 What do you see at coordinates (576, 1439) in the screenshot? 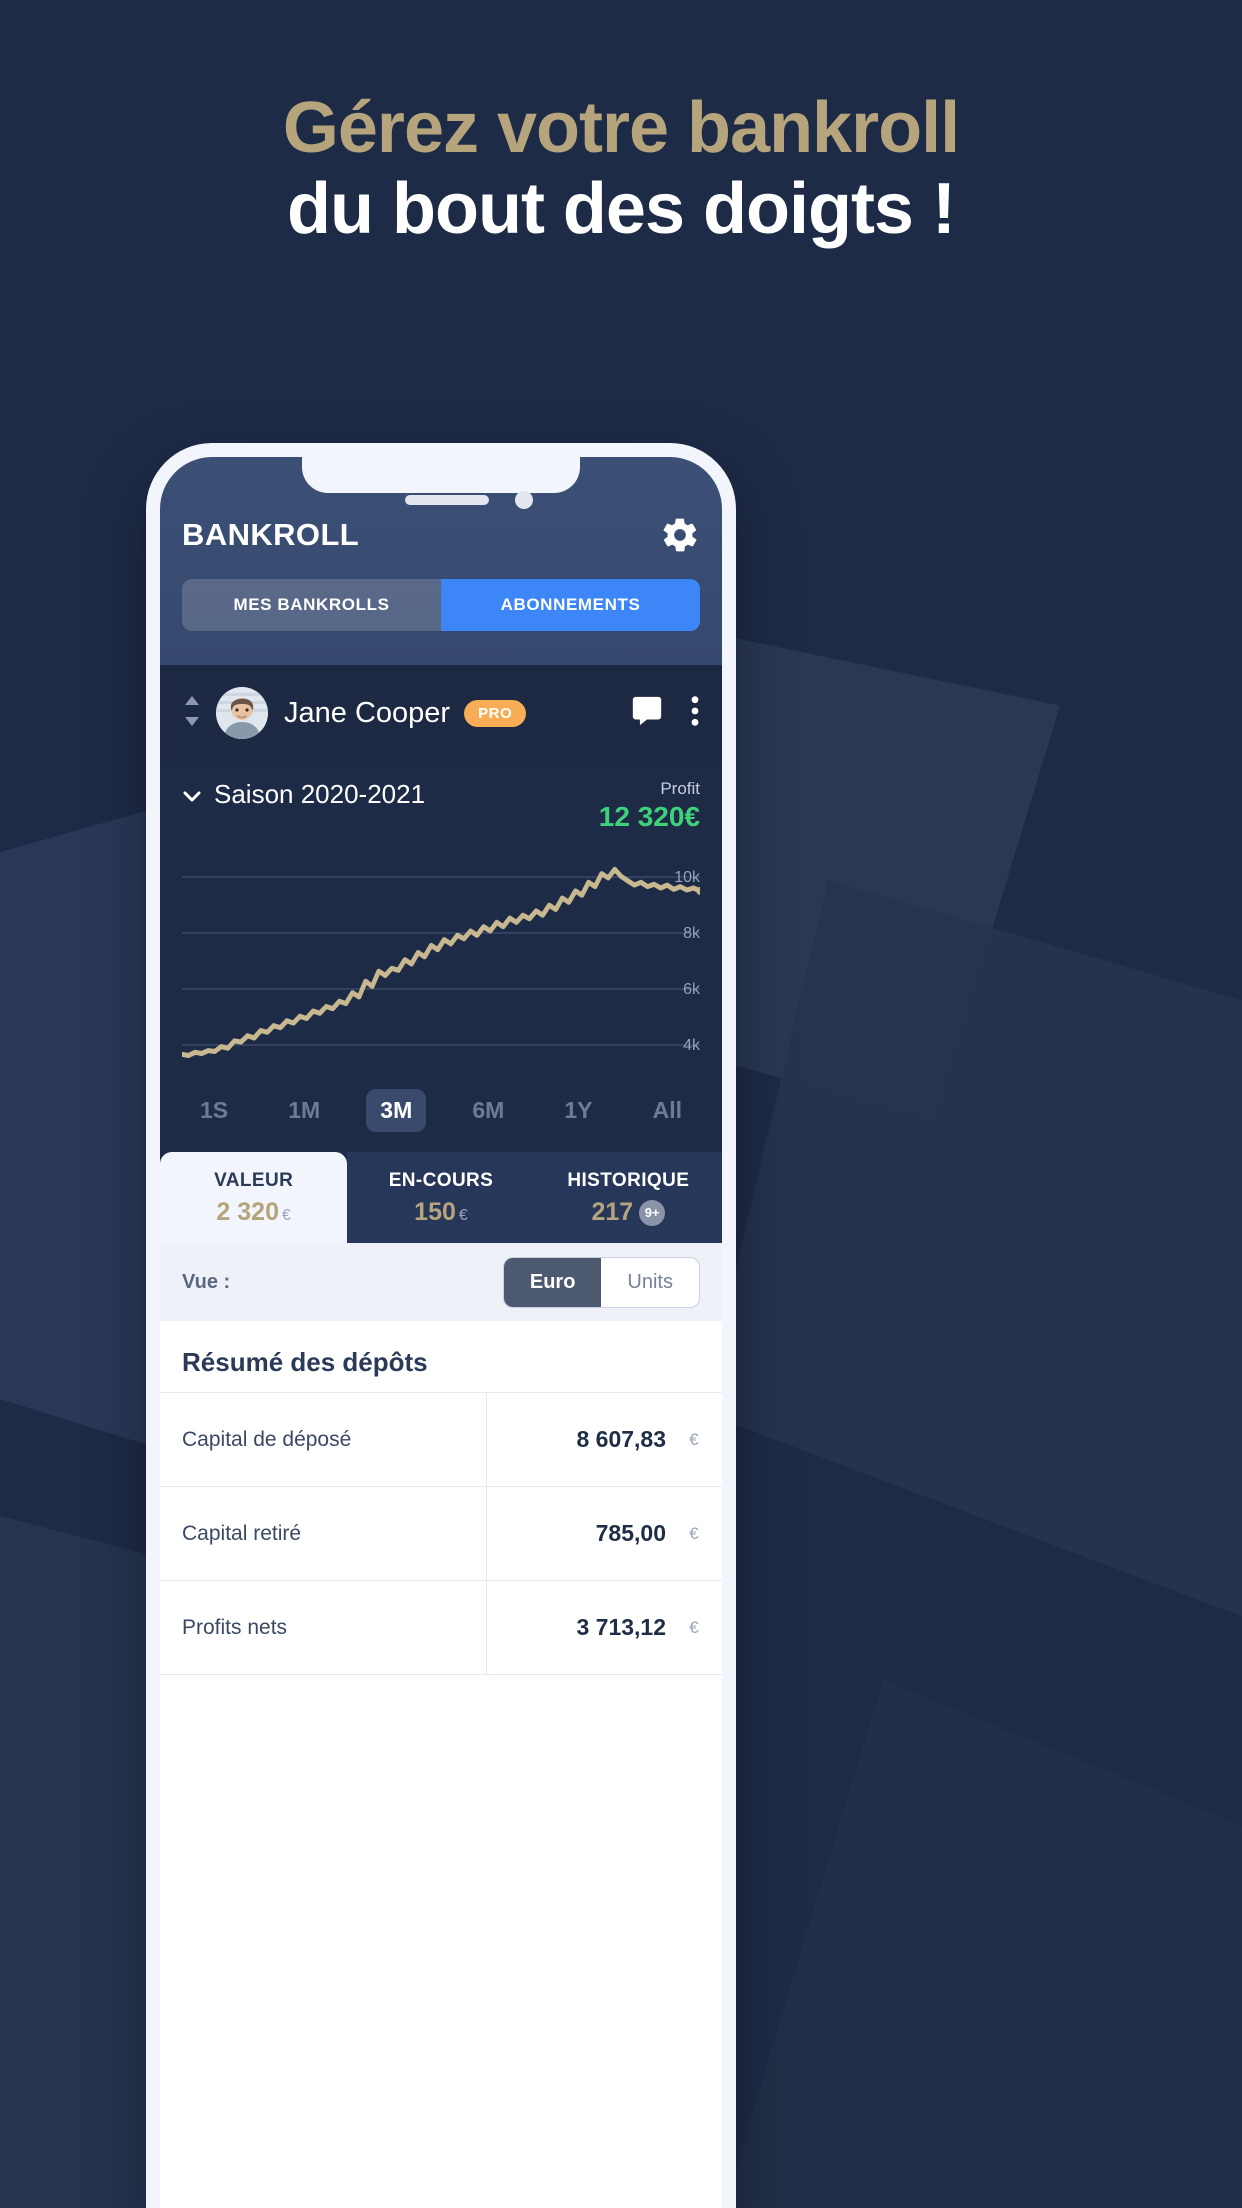
I see `row-value: 8 607,83` at bounding box center [576, 1439].